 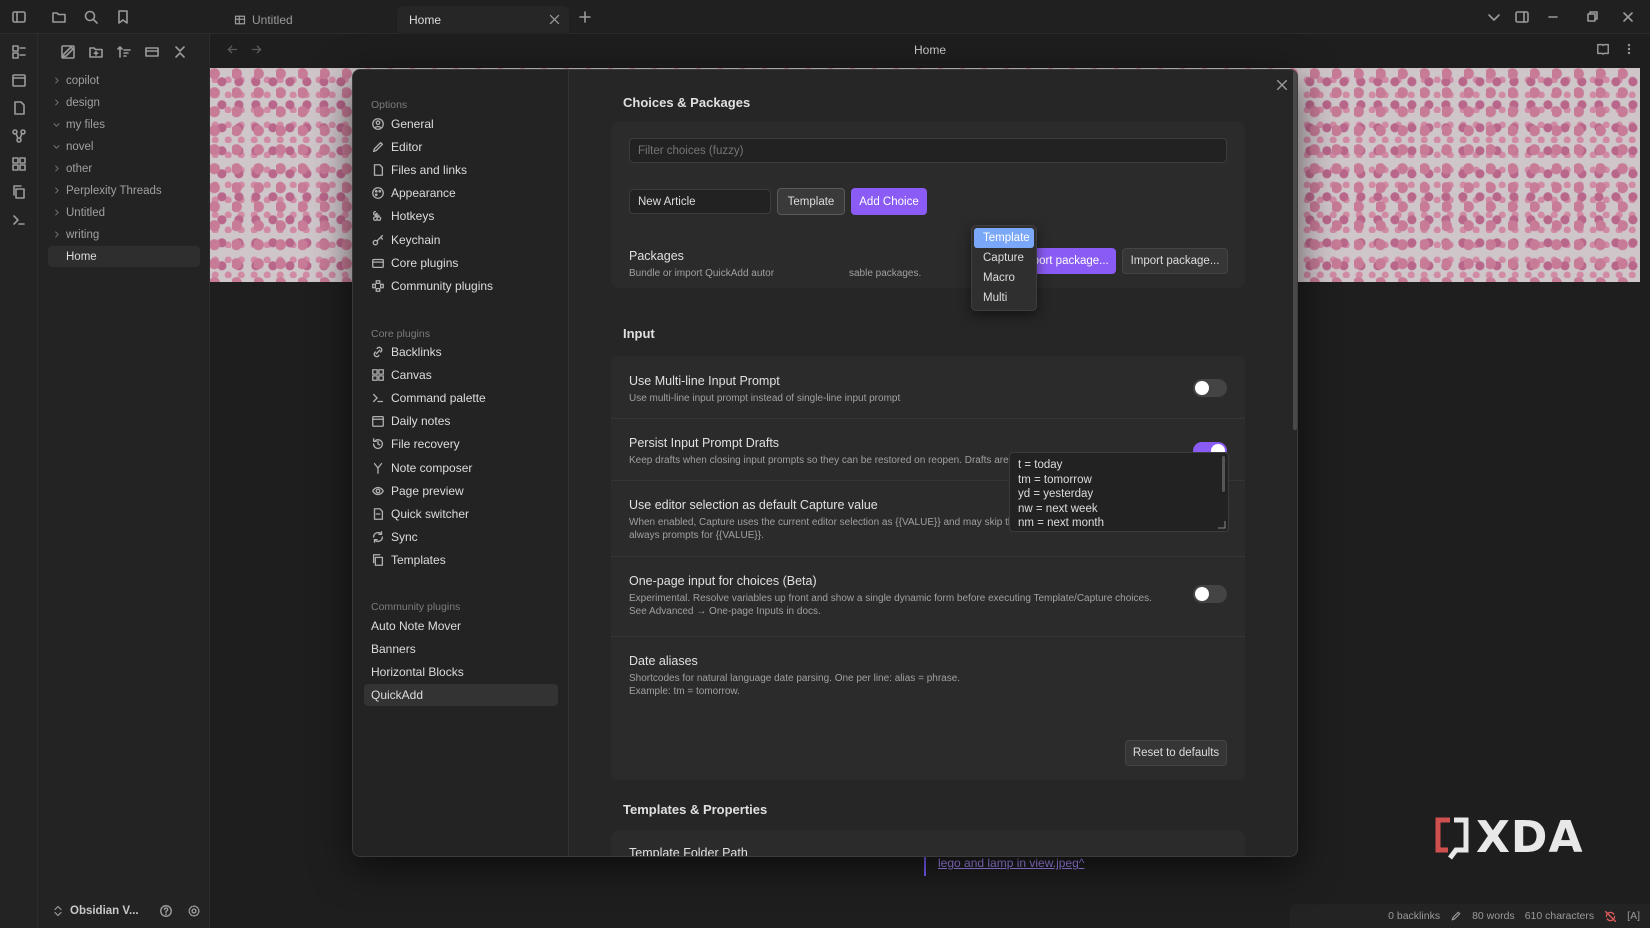 What do you see at coordinates (1282, 85) in the screenshot?
I see `modal-close-icon` at bounding box center [1282, 85].